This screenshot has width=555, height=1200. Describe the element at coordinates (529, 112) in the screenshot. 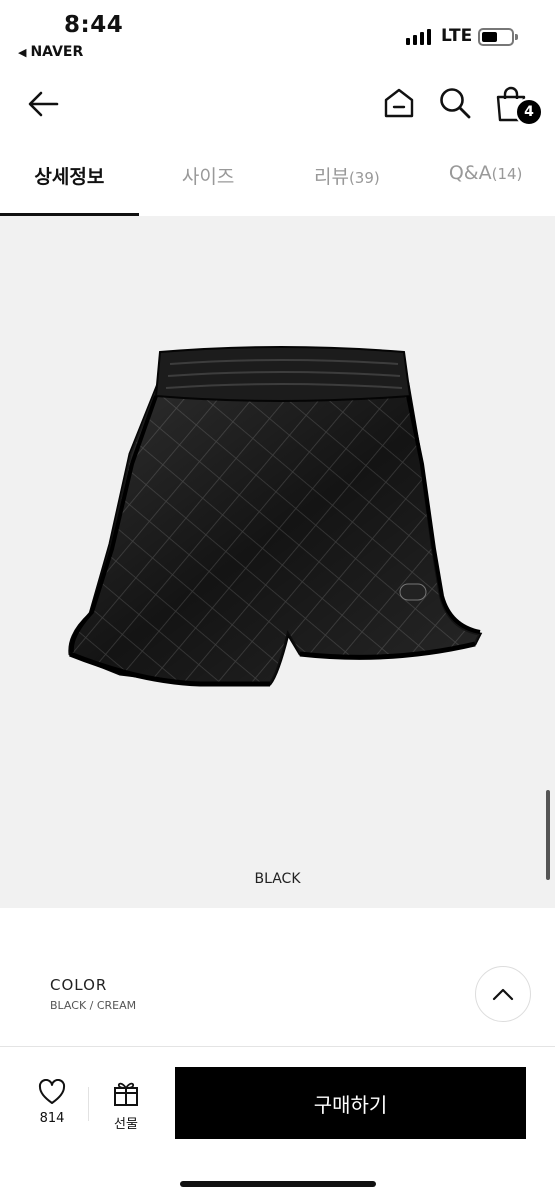

I see `cart-count-badge: 4` at that location.